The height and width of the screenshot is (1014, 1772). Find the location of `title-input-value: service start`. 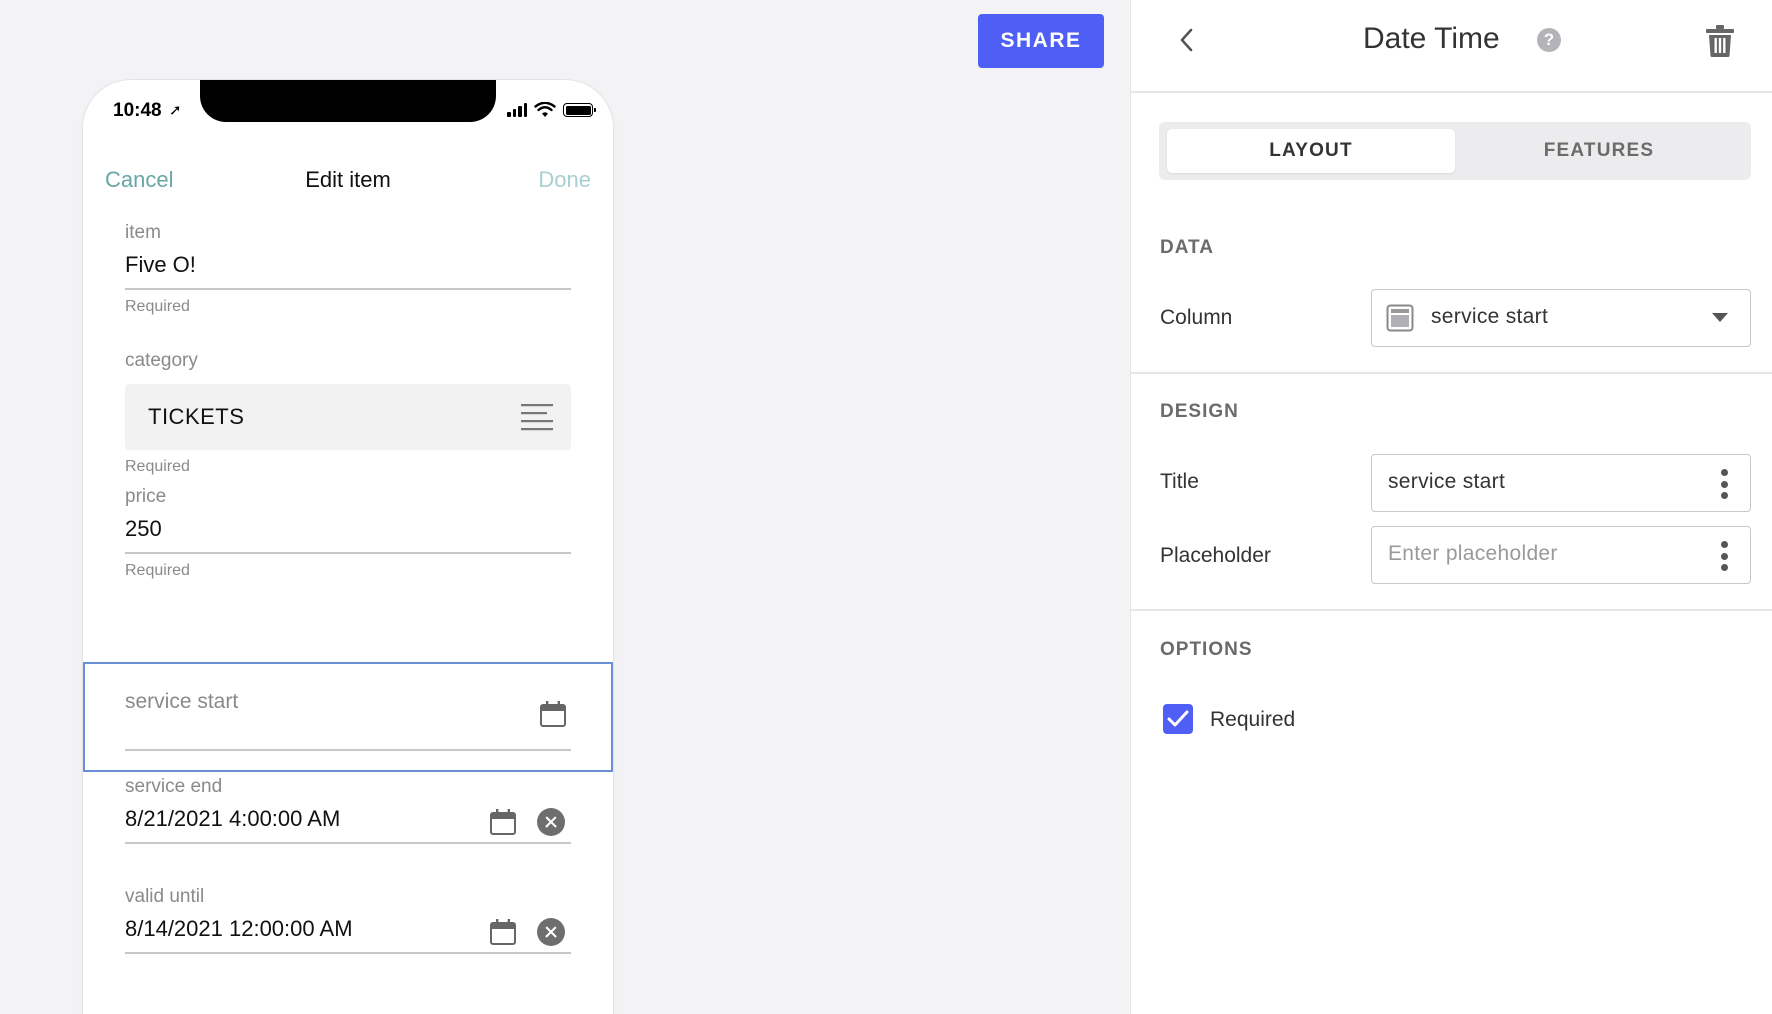

title-input-value: service start is located at coordinates (1447, 481).